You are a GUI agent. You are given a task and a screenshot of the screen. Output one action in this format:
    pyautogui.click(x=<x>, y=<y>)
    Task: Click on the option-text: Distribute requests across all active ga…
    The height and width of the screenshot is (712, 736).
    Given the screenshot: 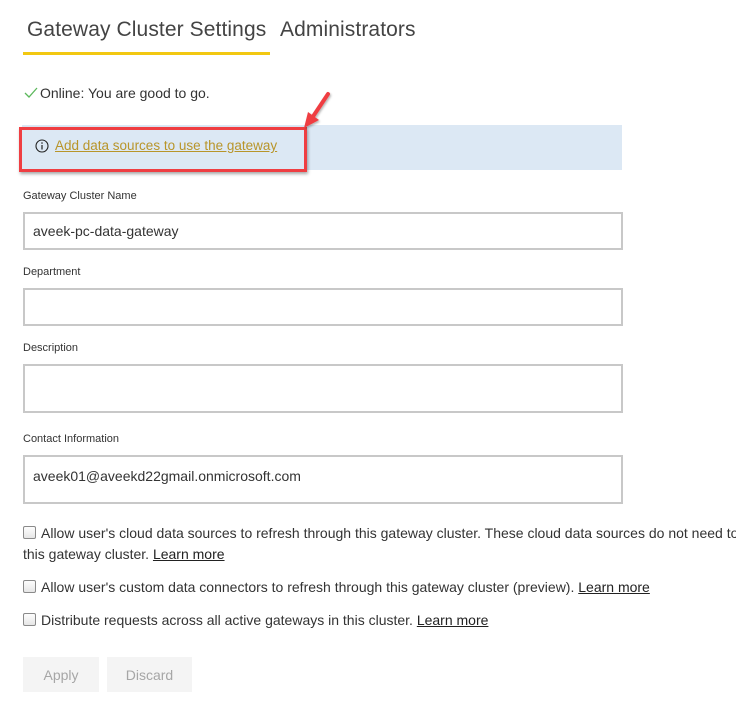 What is the action you would take?
    pyautogui.click(x=229, y=620)
    